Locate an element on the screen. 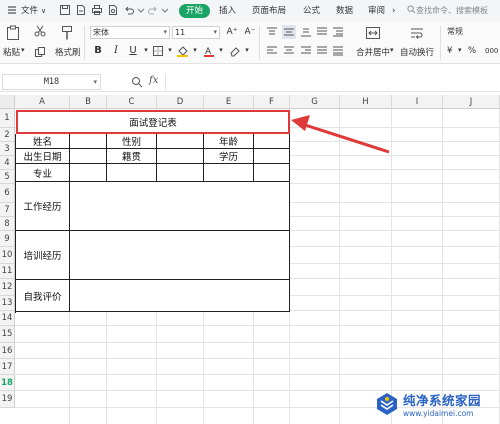 This screenshot has height=424, width=500. shrink-font-button: A⁻ is located at coordinates (250, 32).